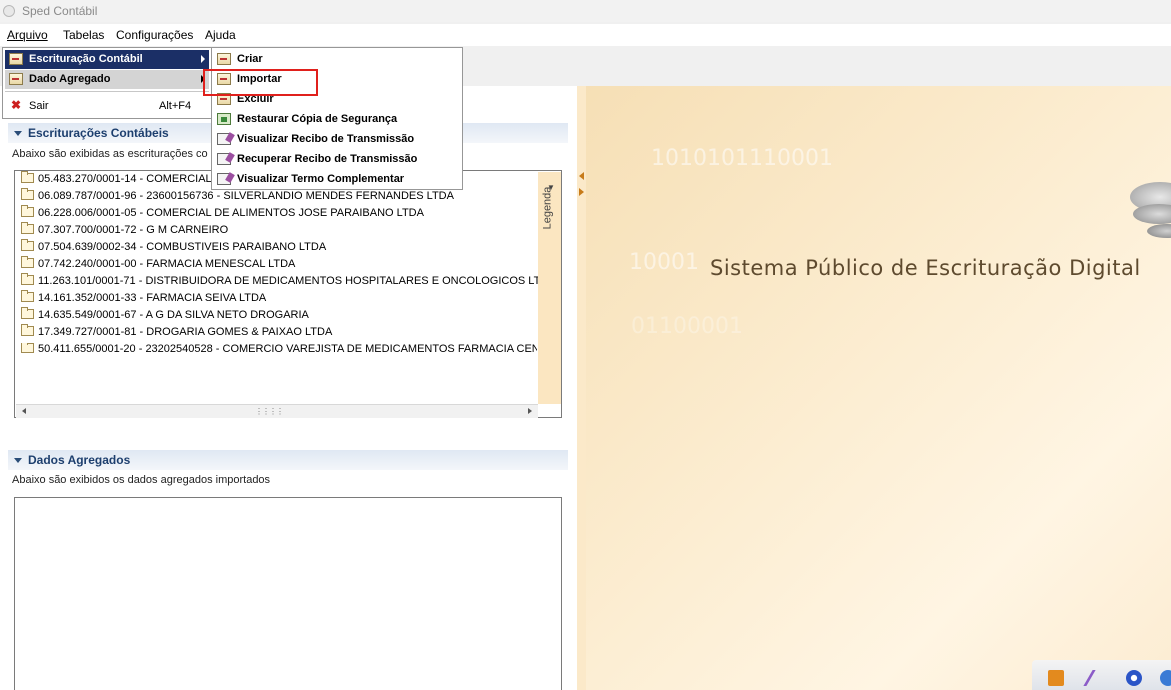 This screenshot has height=690, width=1171. What do you see at coordinates (585, 35) in the screenshot?
I see `menu-bar: Arquivo Tabelas Configurações Ajuda` at bounding box center [585, 35].